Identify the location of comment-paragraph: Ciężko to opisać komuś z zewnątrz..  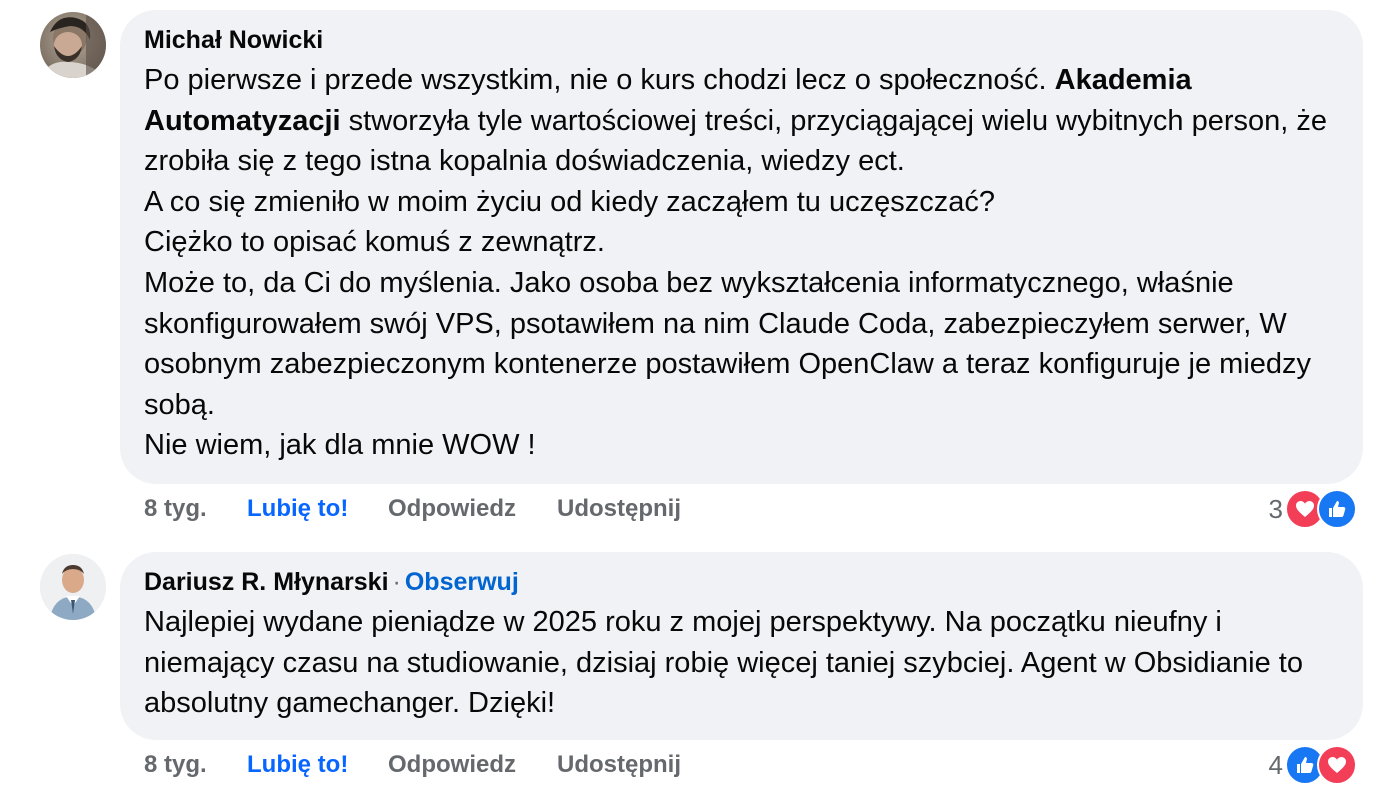
(374, 242).